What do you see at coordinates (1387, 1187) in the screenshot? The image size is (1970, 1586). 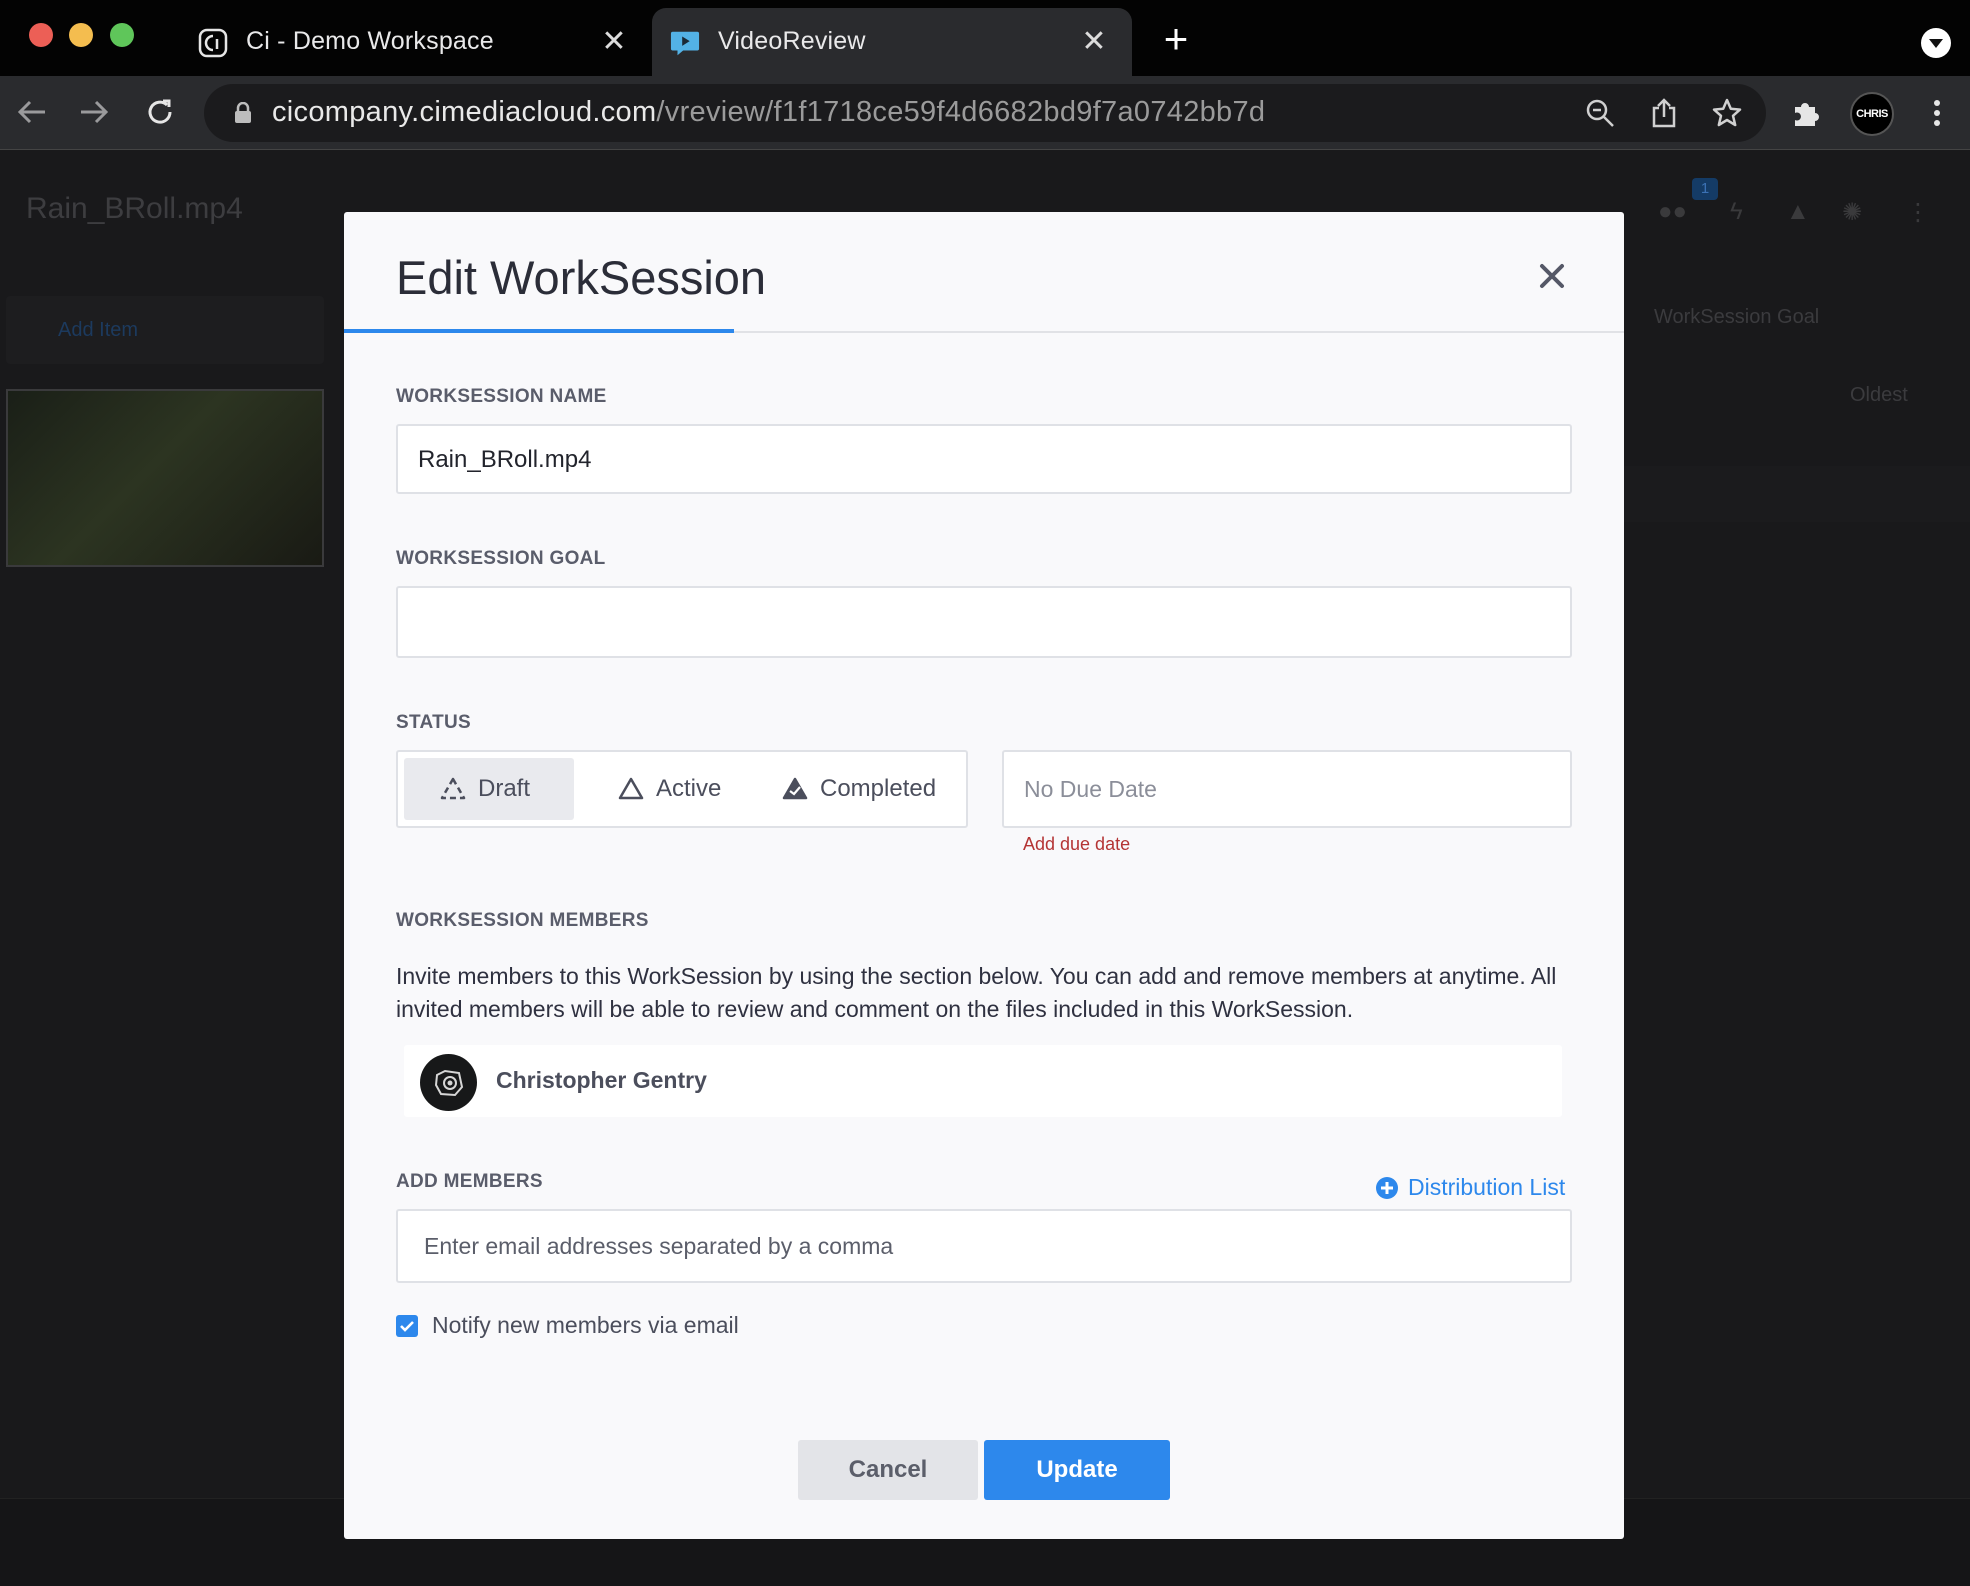 I see `plus-circle-icon` at bounding box center [1387, 1187].